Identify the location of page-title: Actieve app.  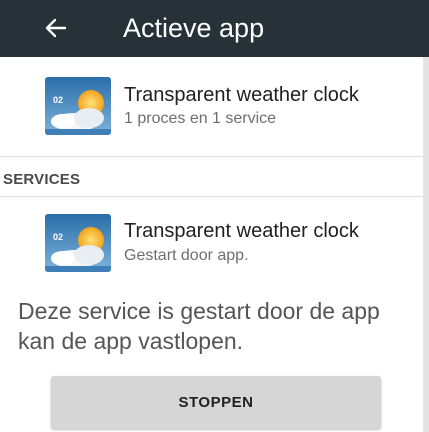
(194, 28).